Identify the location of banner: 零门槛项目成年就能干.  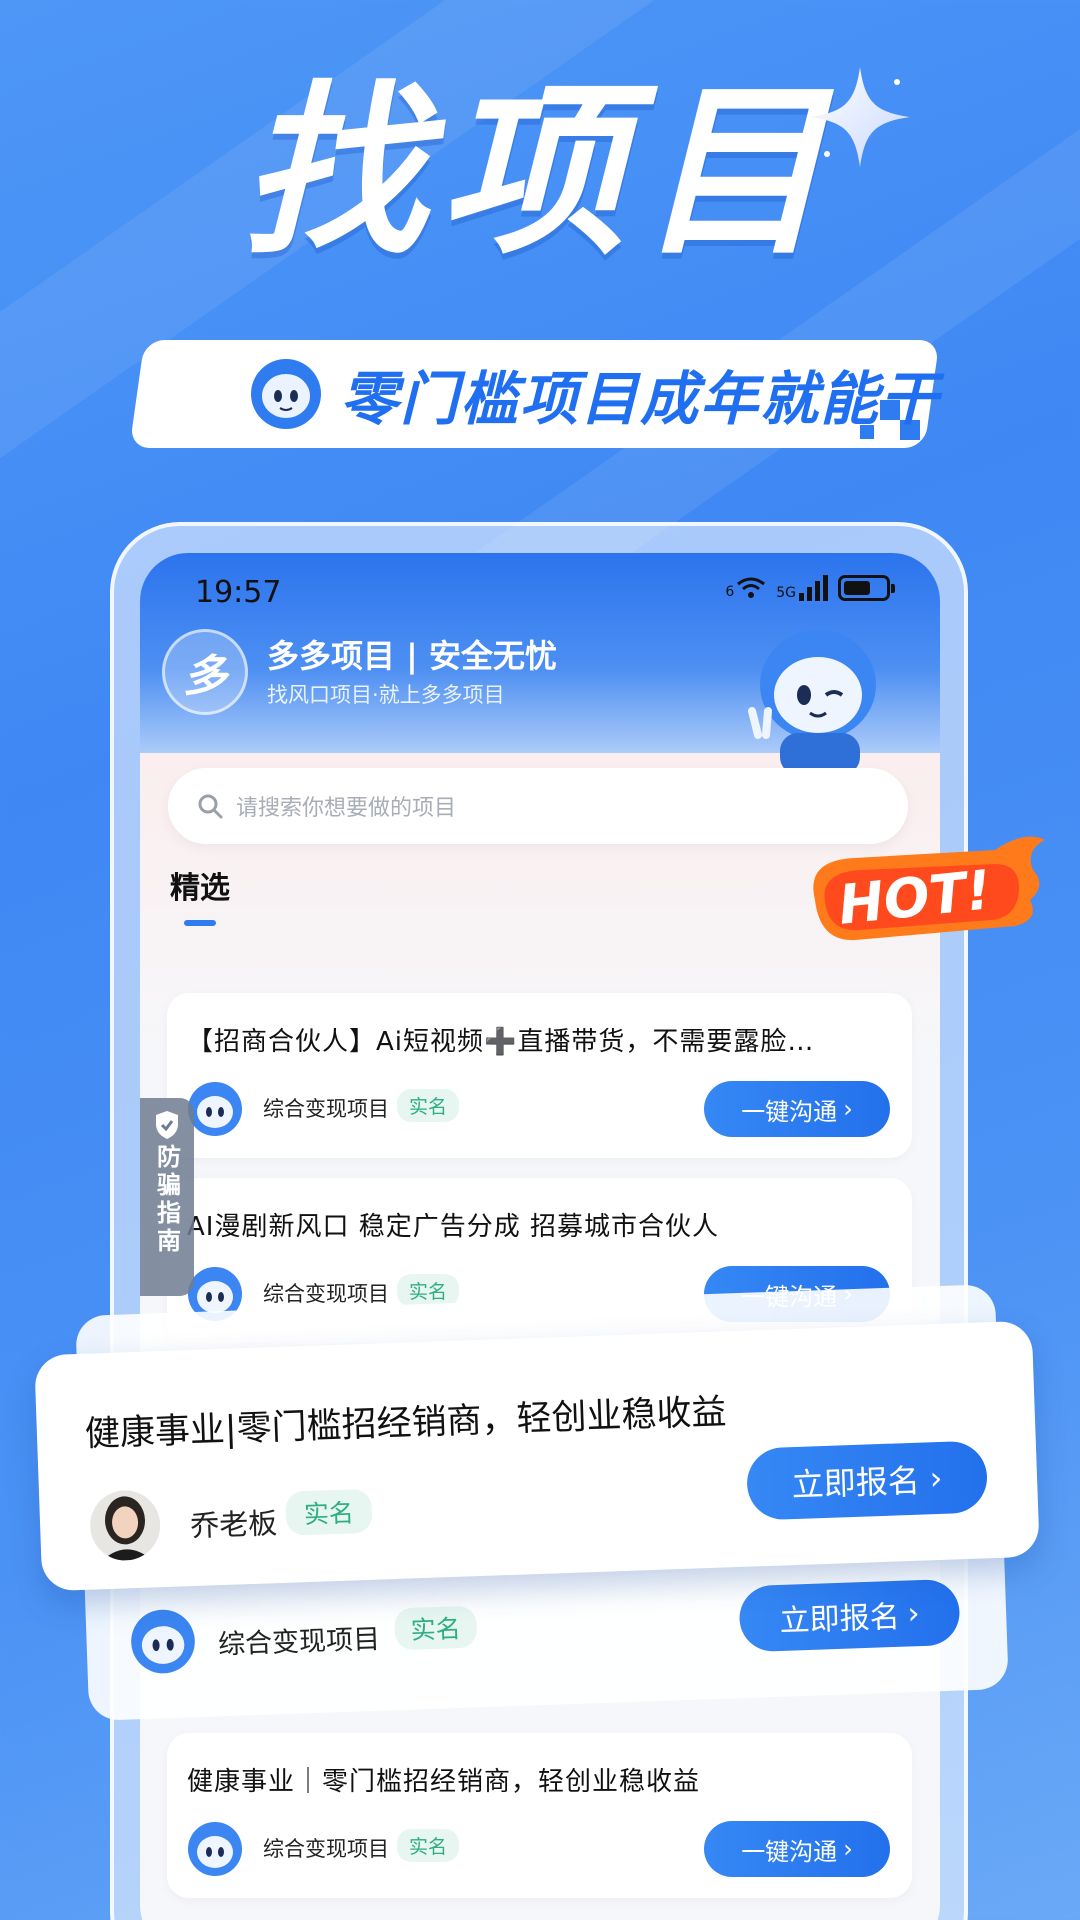
(595, 394).